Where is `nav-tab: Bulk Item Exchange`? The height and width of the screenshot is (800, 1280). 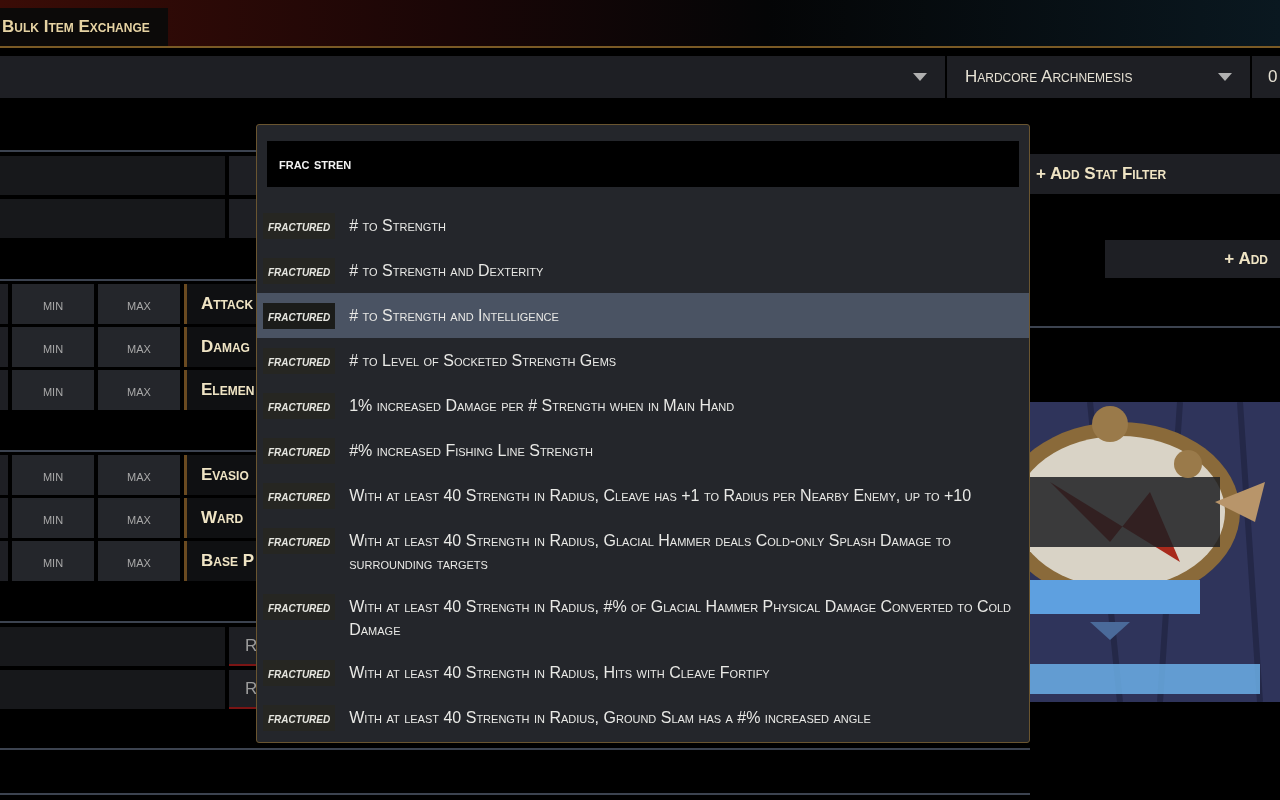 nav-tab: Bulk Item Exchange is located at coordinates (84, 27).